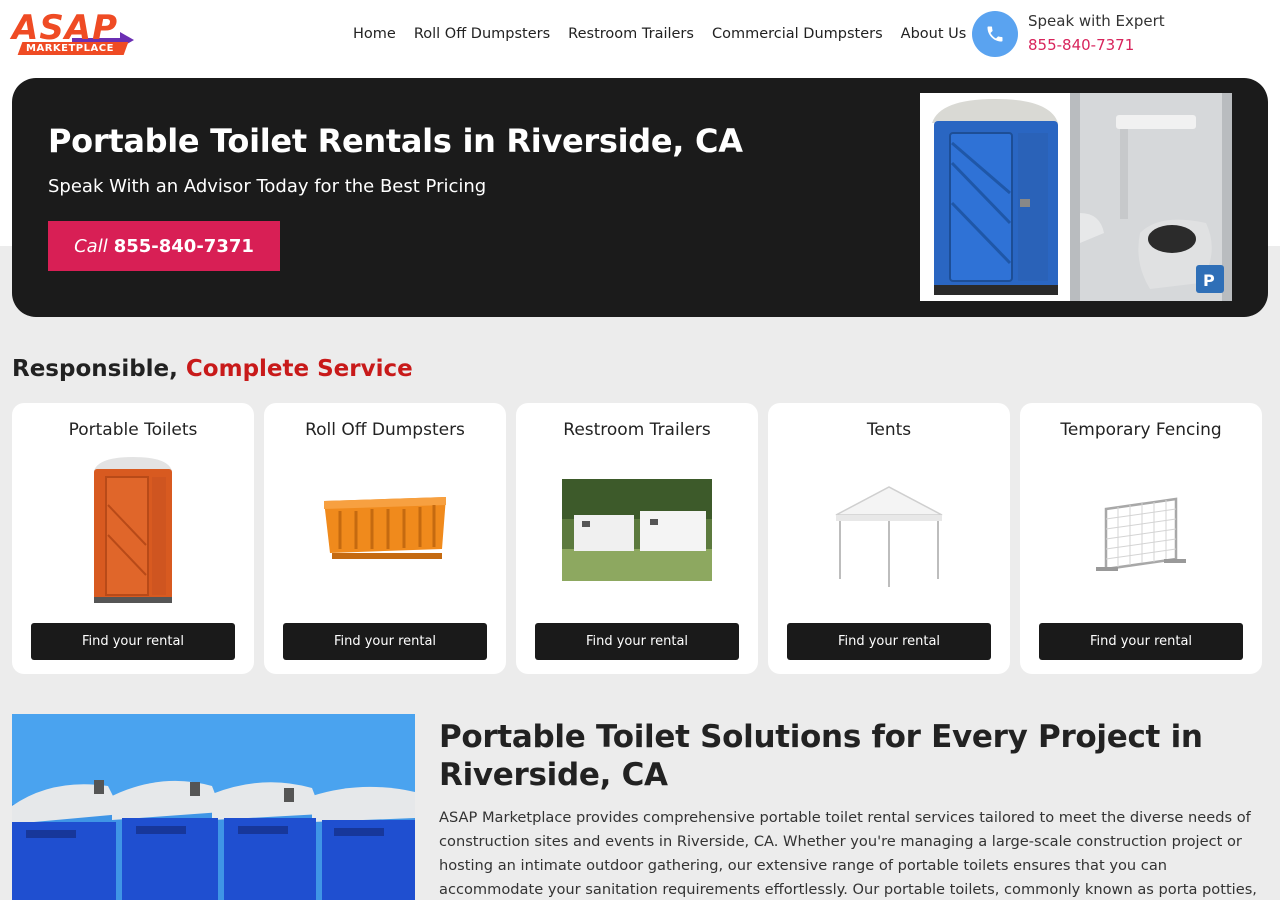 The height and width of the screenshot is (900, 1280). Describe the element at coordinates (395, 141) in the screenshot. I see `hero-title: Portable Toilet Rentals in Riverside, CA` at that location.